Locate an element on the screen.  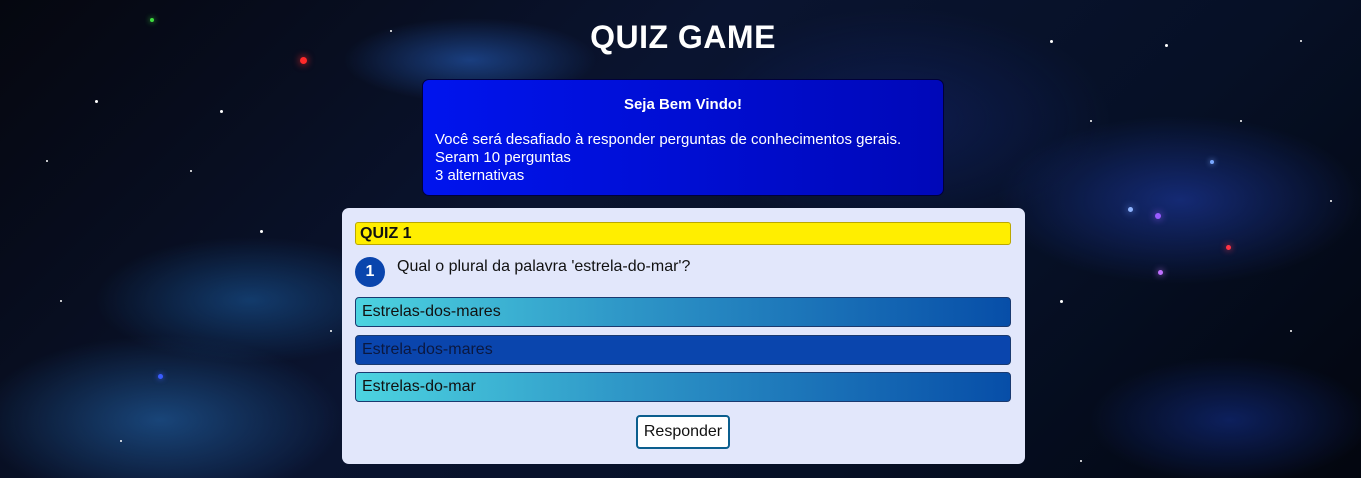
question-number-badge: 1 is located at coordinates (370, 272).